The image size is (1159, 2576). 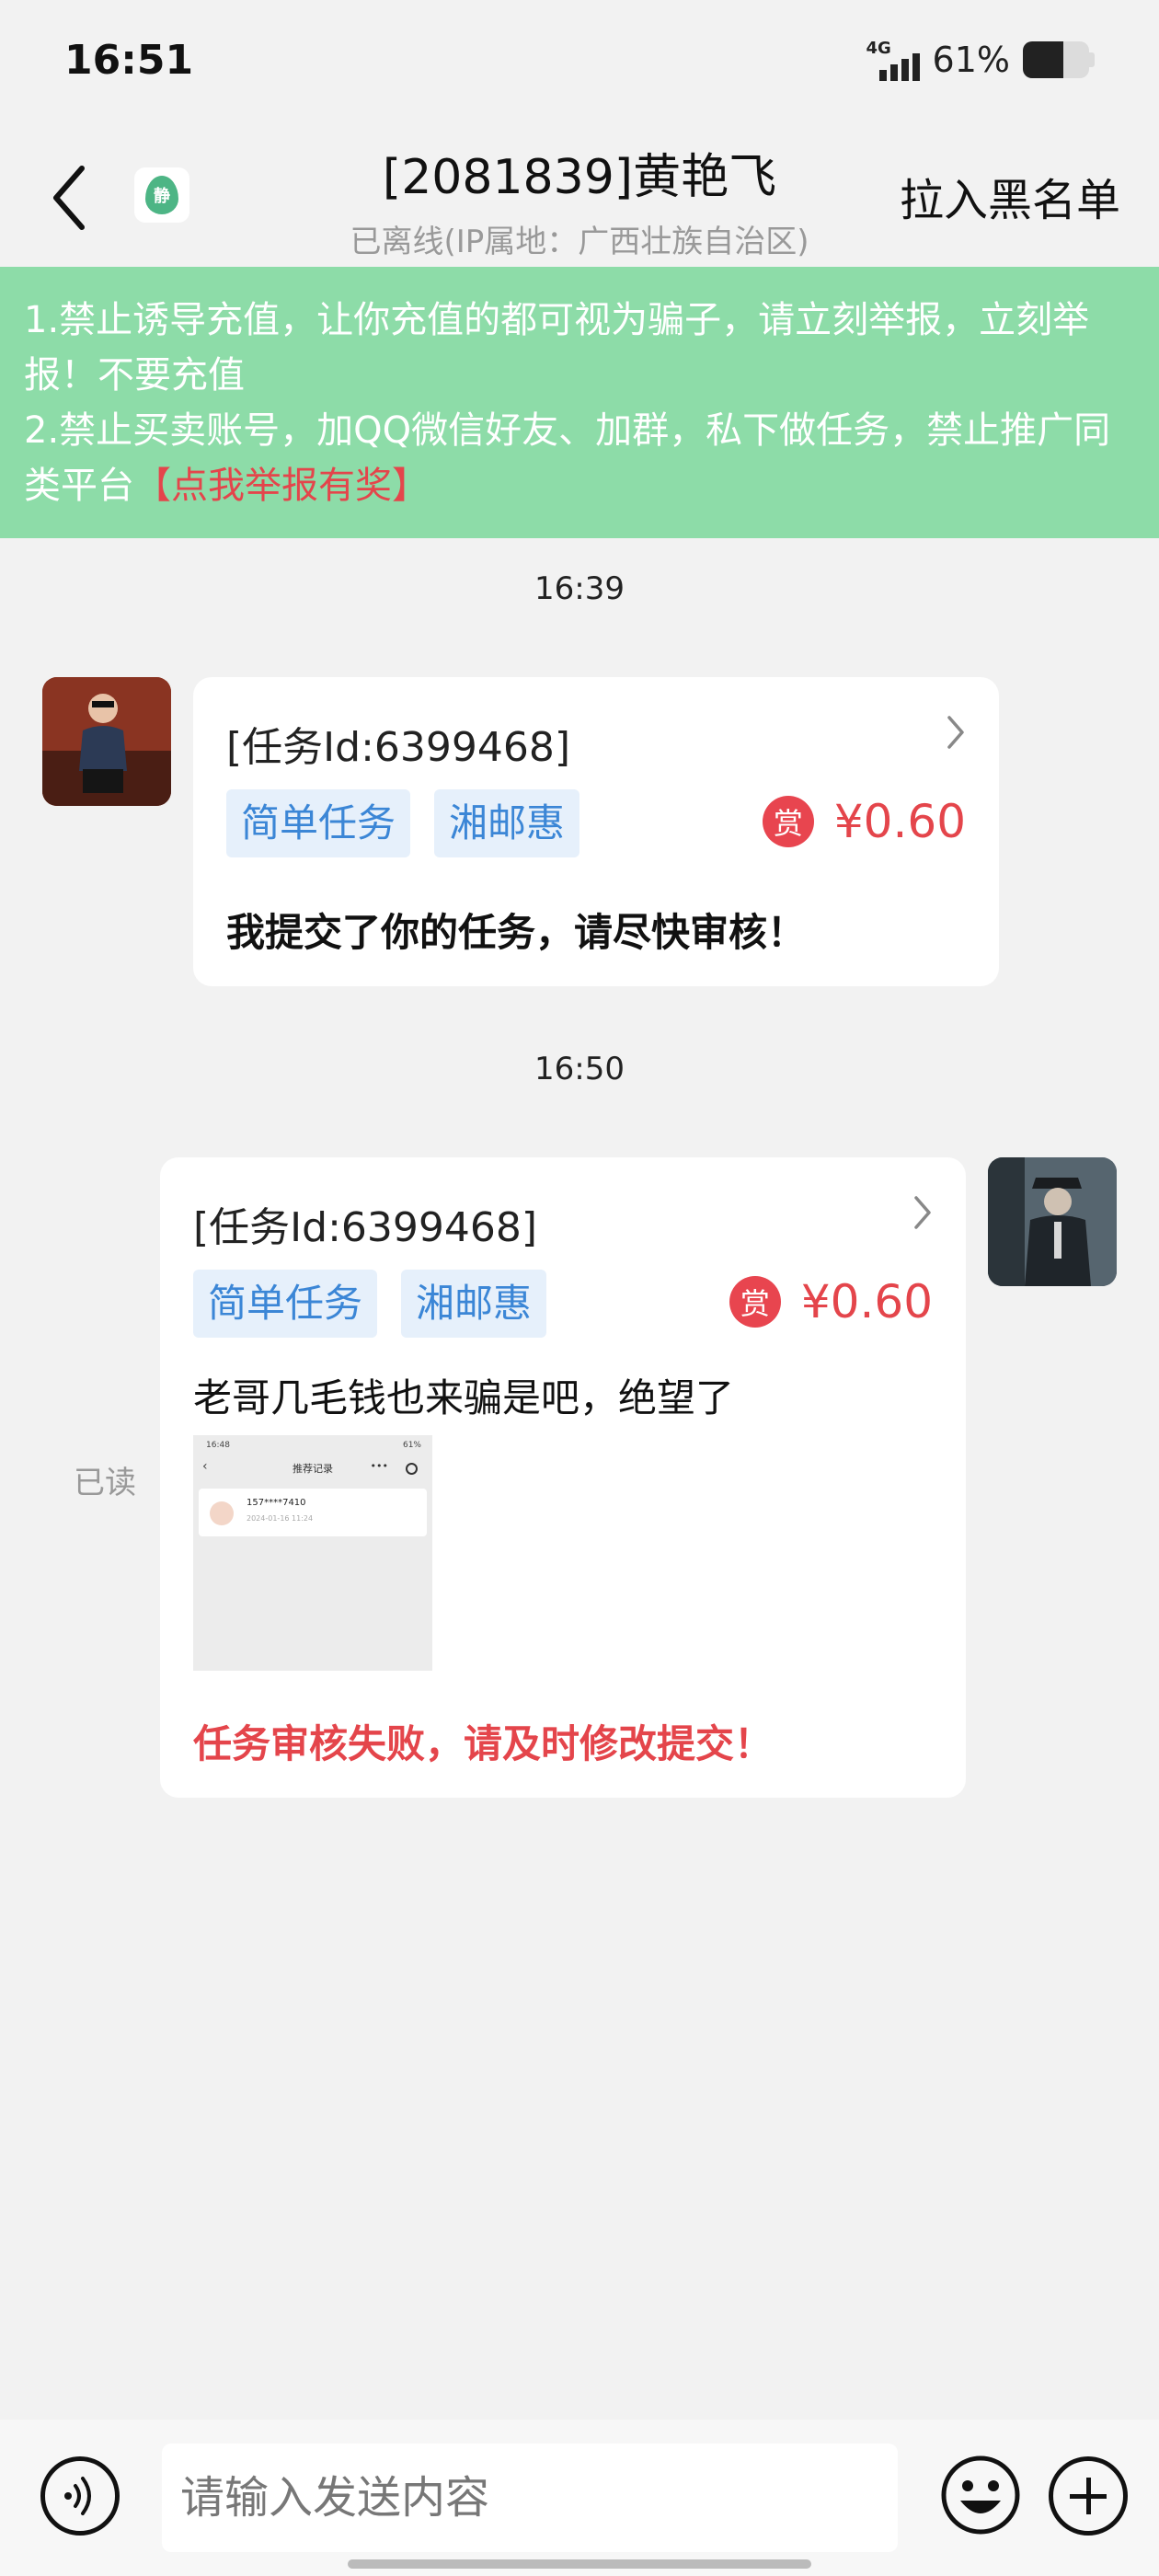 I want to click on status-bar: 16:51 4G 61%, so click(x=579, y=64).